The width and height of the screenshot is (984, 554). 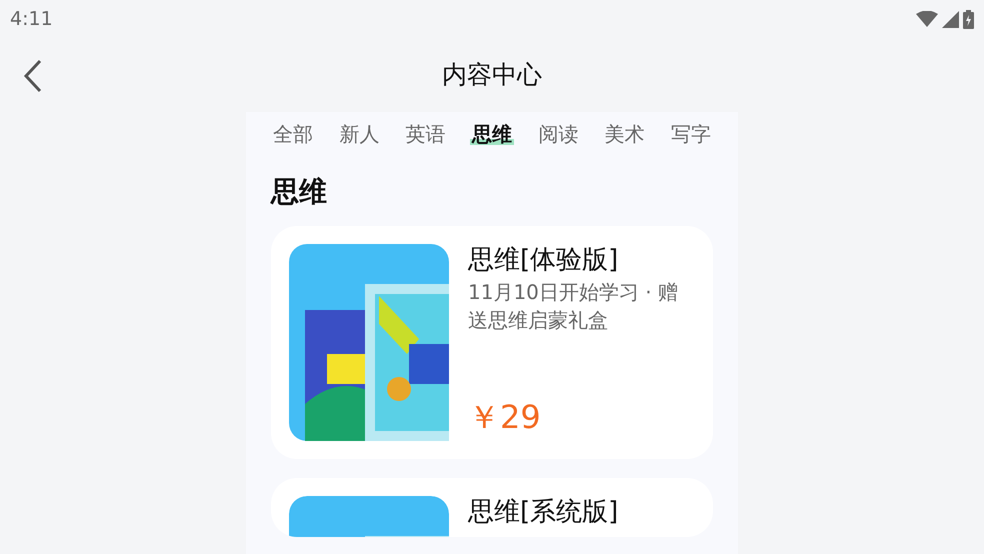 I want to click on course-description: 11月10日开始学习 · 赠送思维启蒙礼盒, so click(x=573, y=306).